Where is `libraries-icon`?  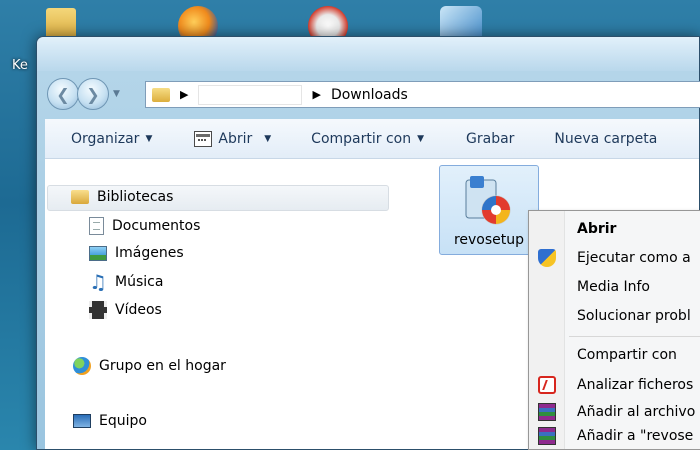 libraries-icon is located at coordinates (80, 197).